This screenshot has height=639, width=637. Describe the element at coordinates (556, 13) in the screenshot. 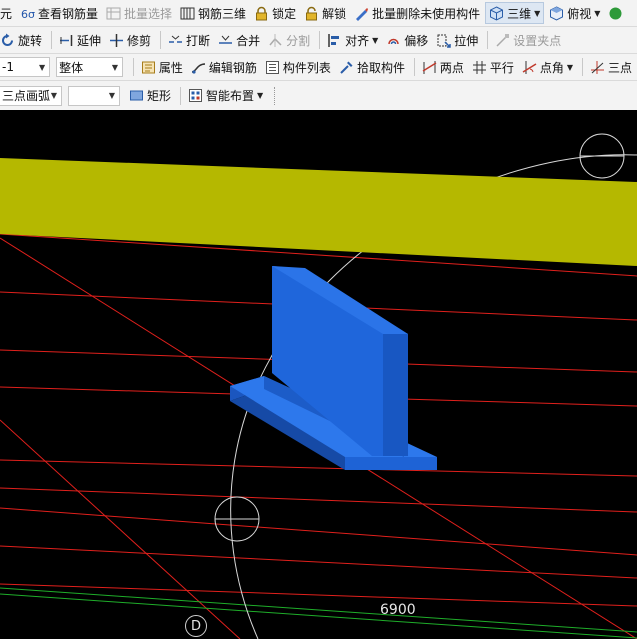

I see `top-view-icon` at that location.